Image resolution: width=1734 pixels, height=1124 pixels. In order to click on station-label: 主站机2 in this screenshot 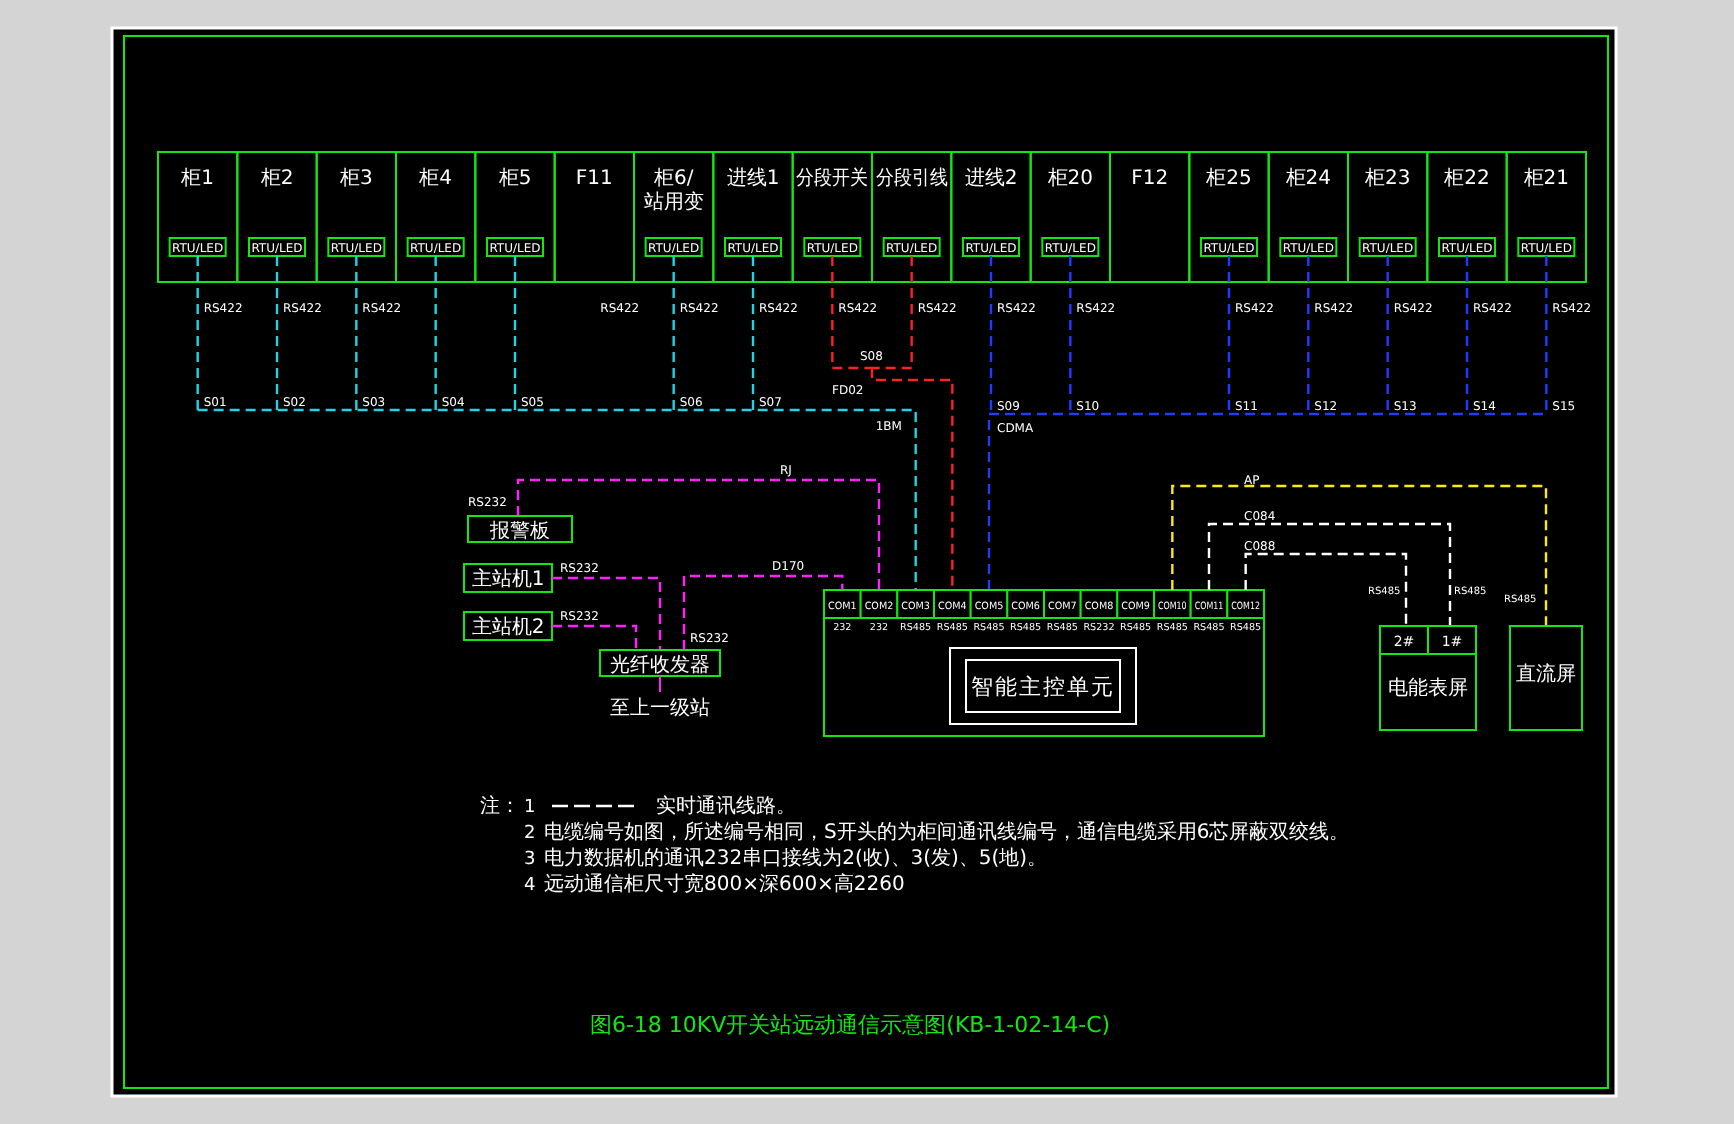, I will do `click(508, 628)`.